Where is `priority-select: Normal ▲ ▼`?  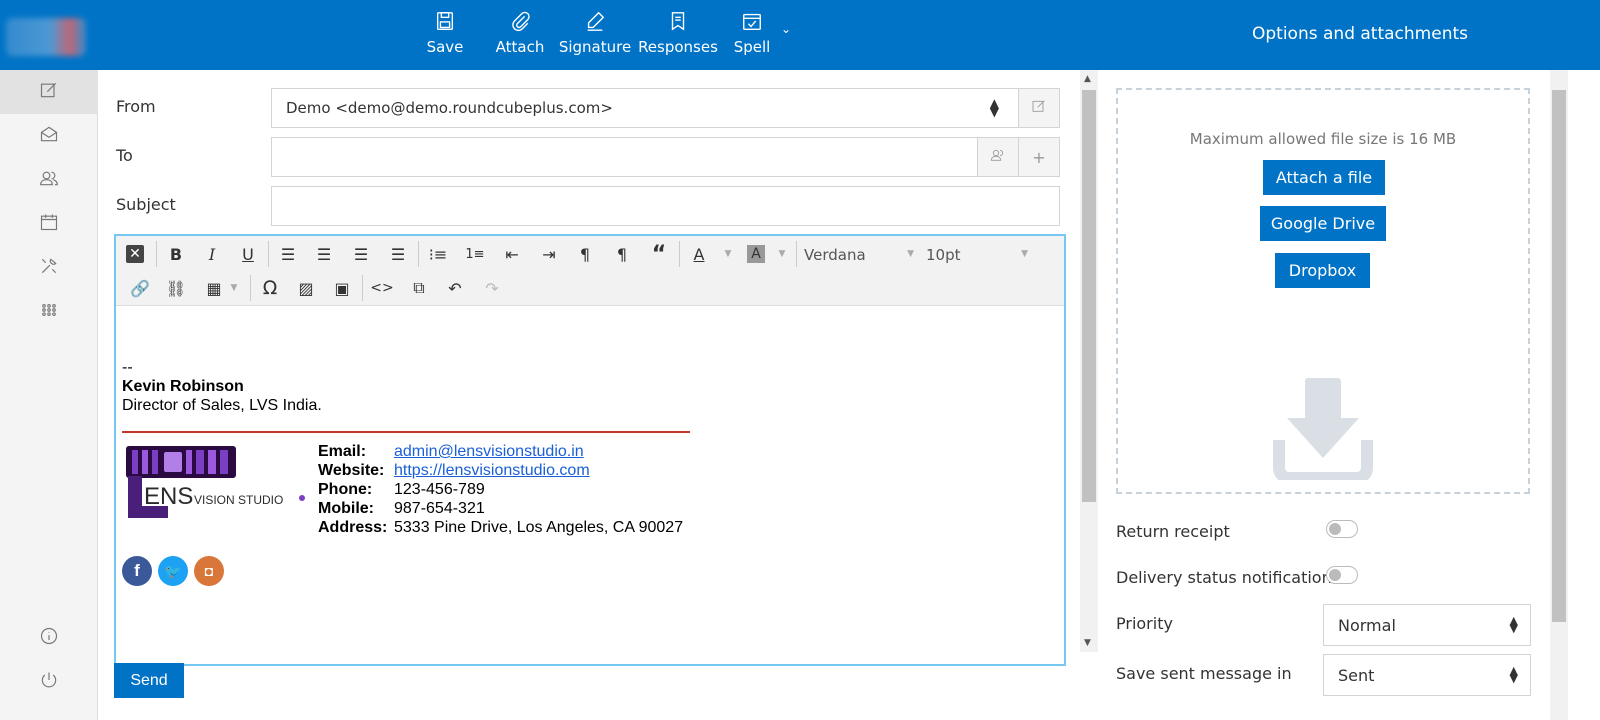
priority-select: Normal ▲ ▼ is located at coordinates (1427, 625).